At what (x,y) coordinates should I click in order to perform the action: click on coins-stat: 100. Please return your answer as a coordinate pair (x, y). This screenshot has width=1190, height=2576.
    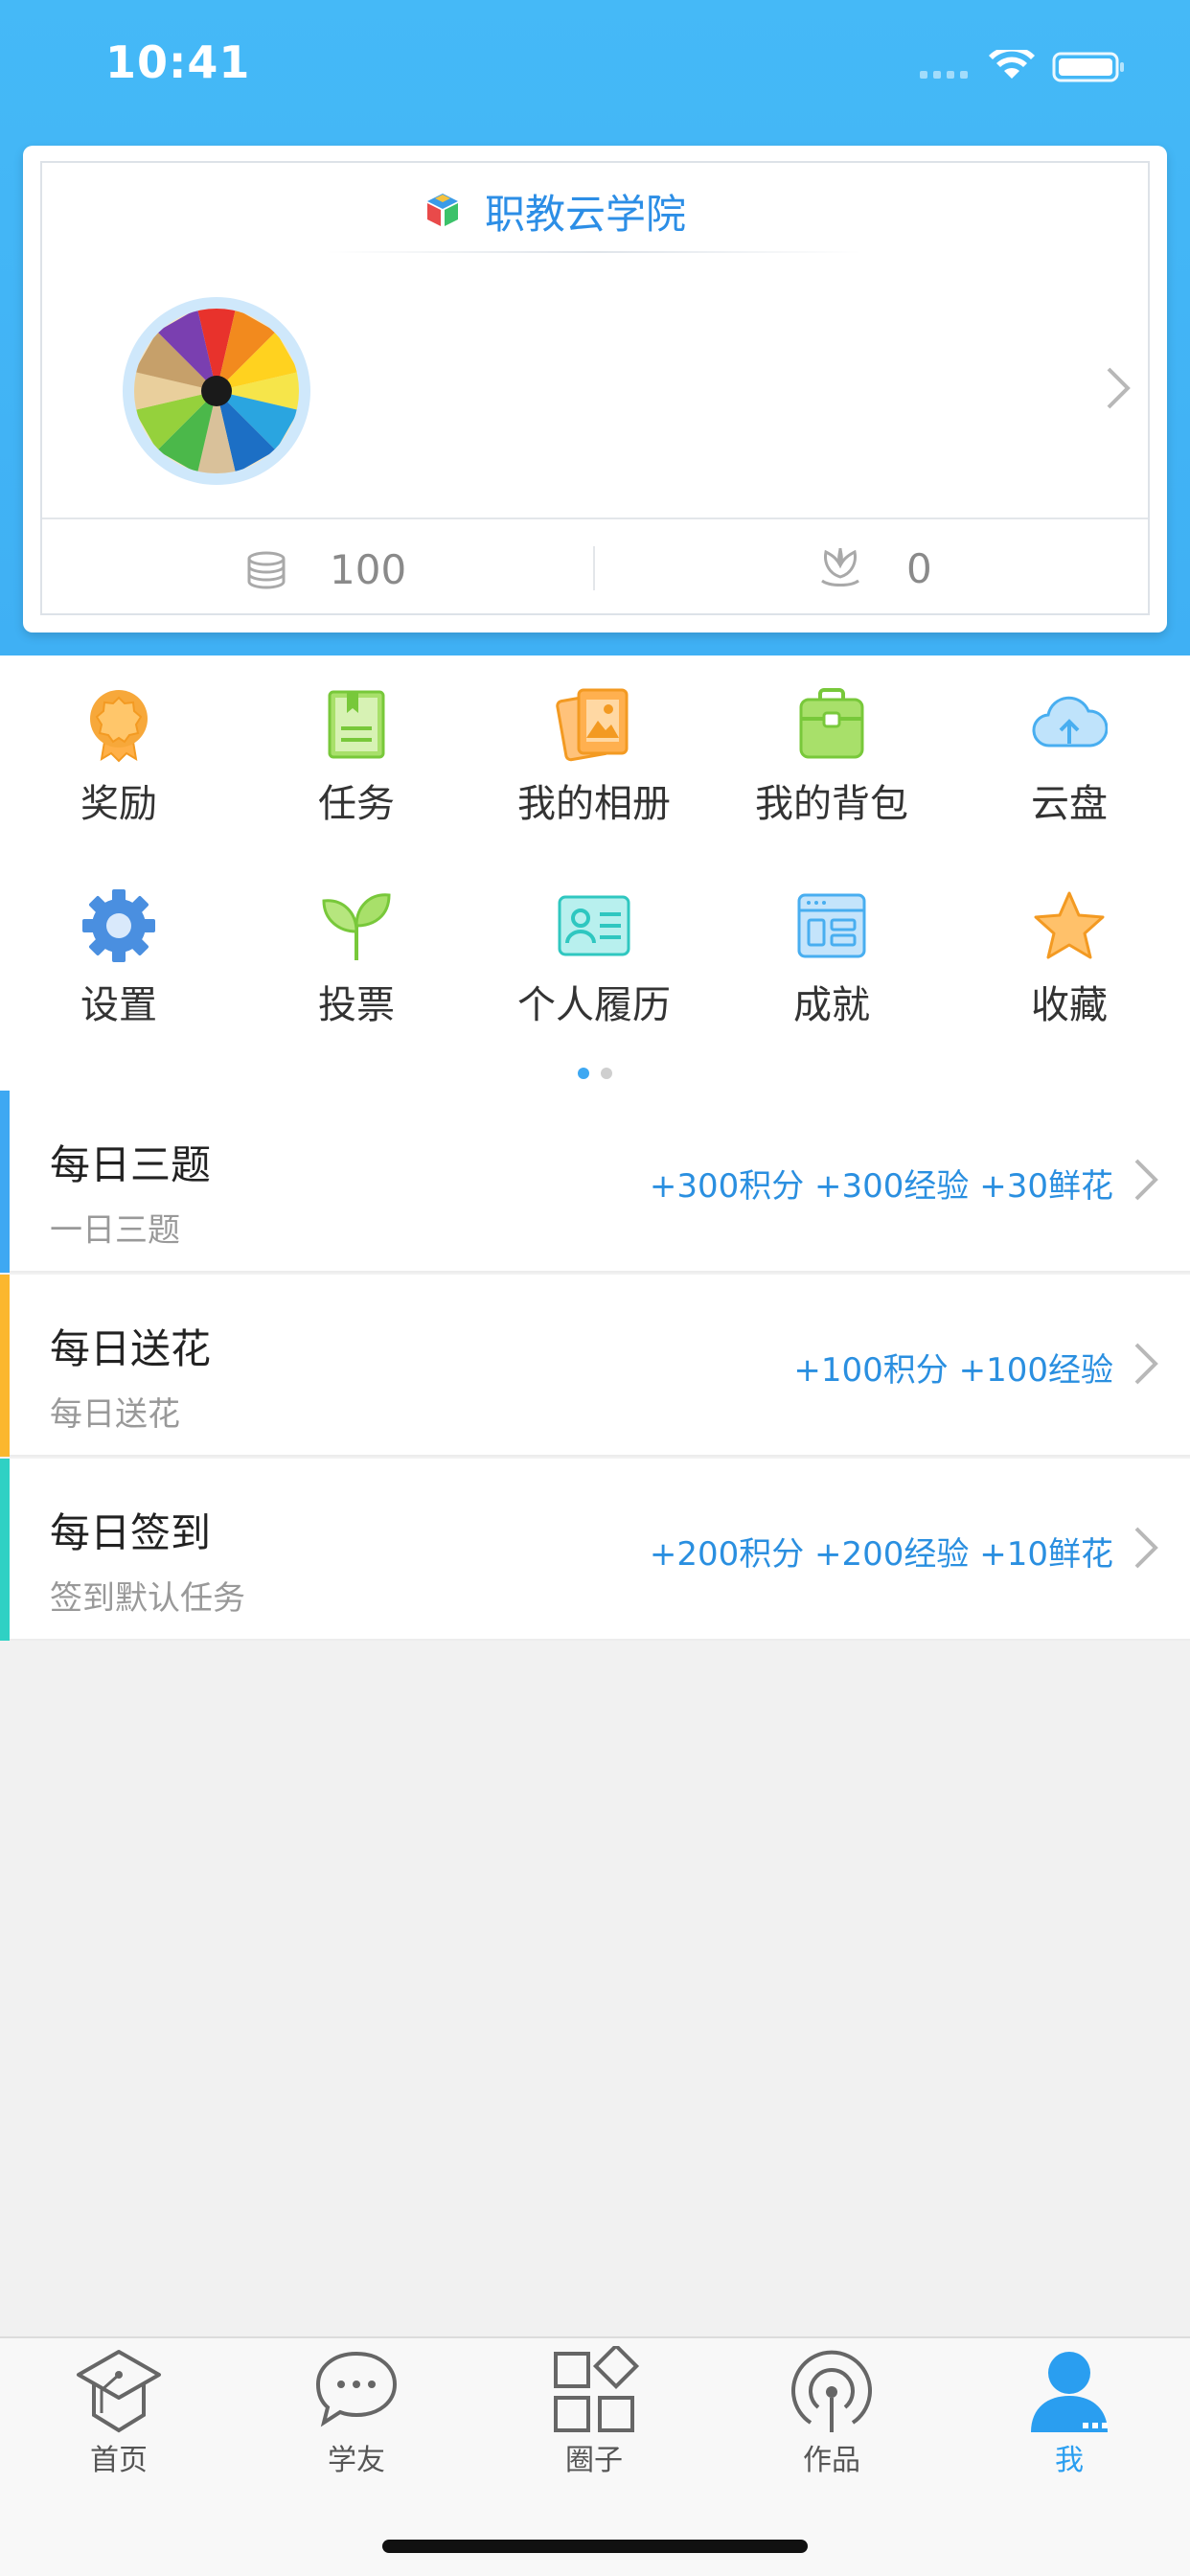
    Looking at the image, I should click on (326, 569).